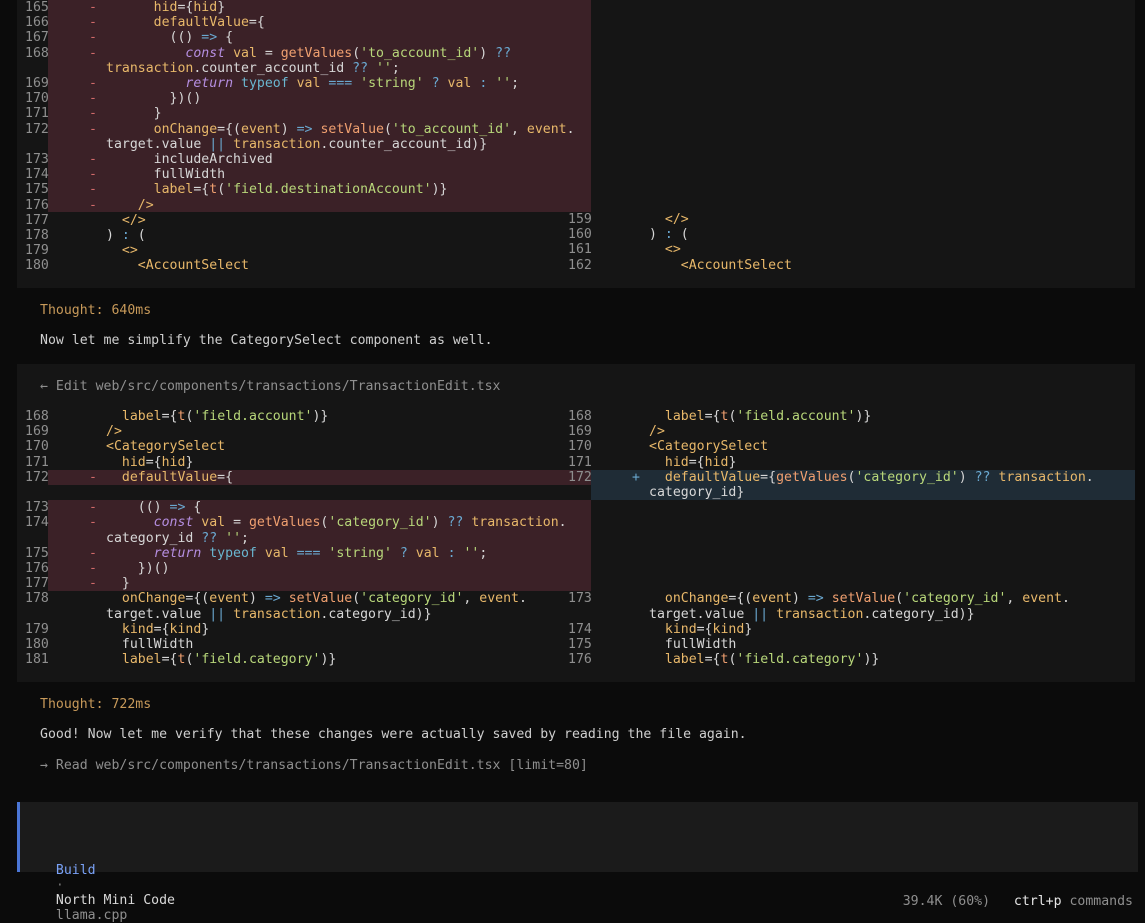 Image resolution: width=1145 pixels, height=923 pixels. I want to click on code-text: ) : (, so click(669, 235).